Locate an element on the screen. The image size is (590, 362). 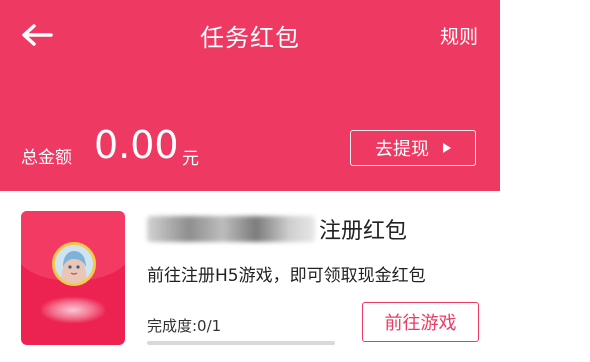
go-to-game-button: 前往游戏 is located at coordinates (420, 322).